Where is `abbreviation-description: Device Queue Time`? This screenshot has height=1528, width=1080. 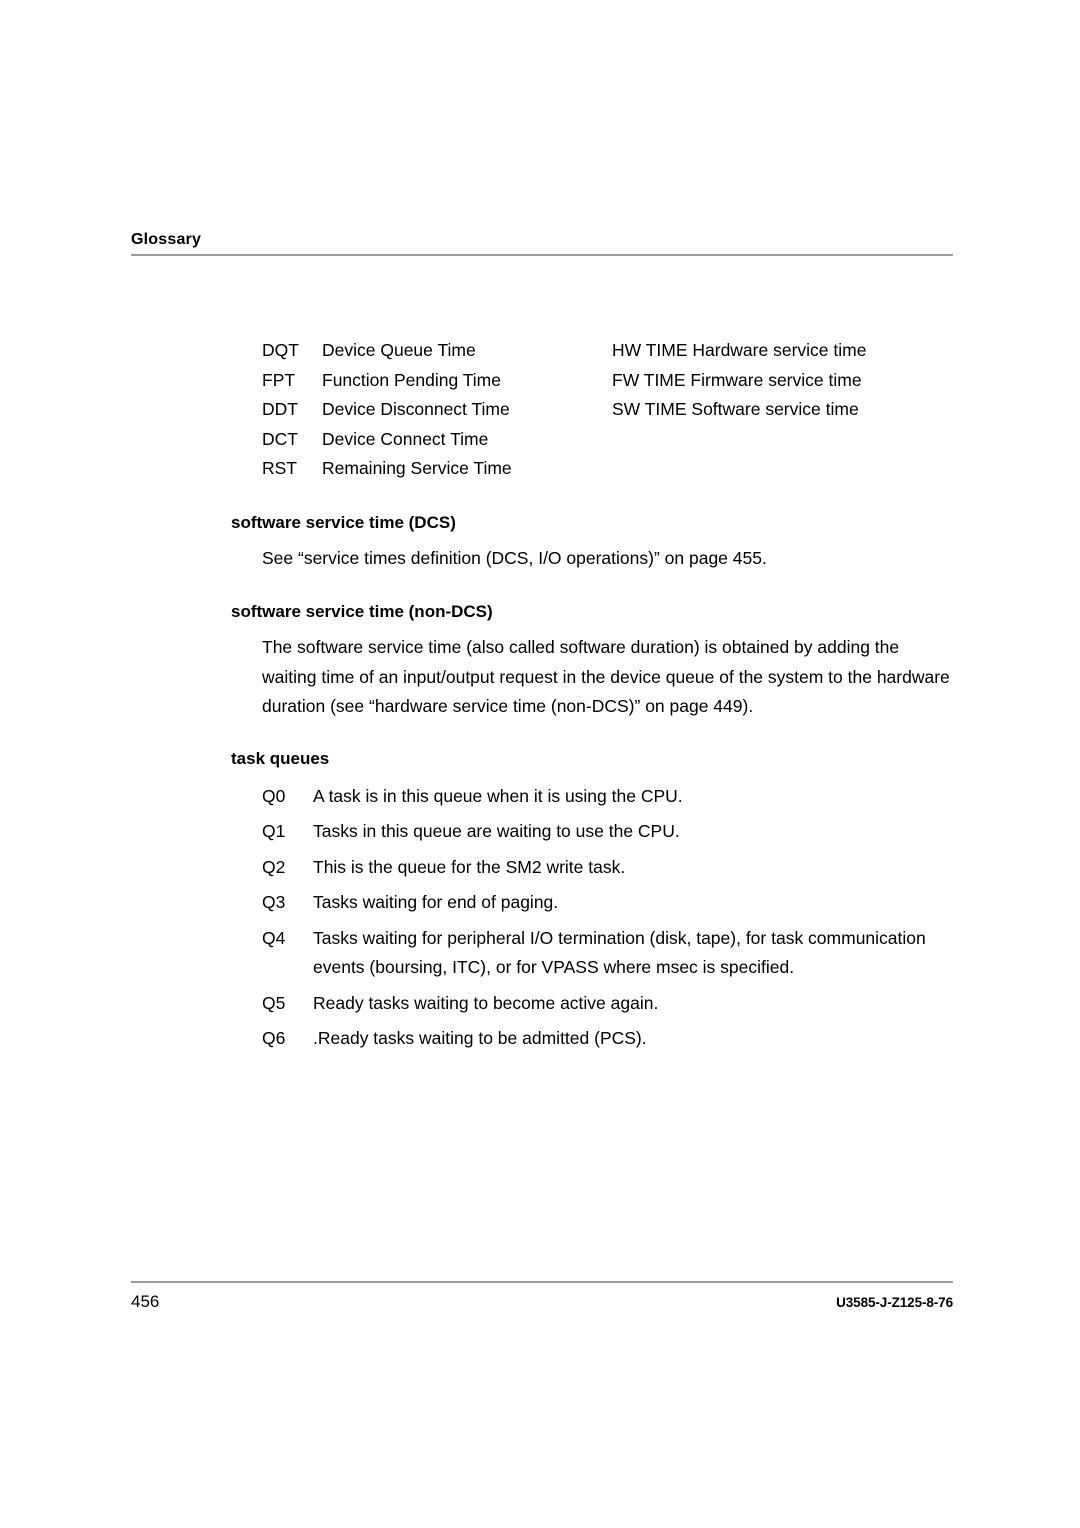 abbreviation-description: Device Queue Time is located at coordinates (399, 350).